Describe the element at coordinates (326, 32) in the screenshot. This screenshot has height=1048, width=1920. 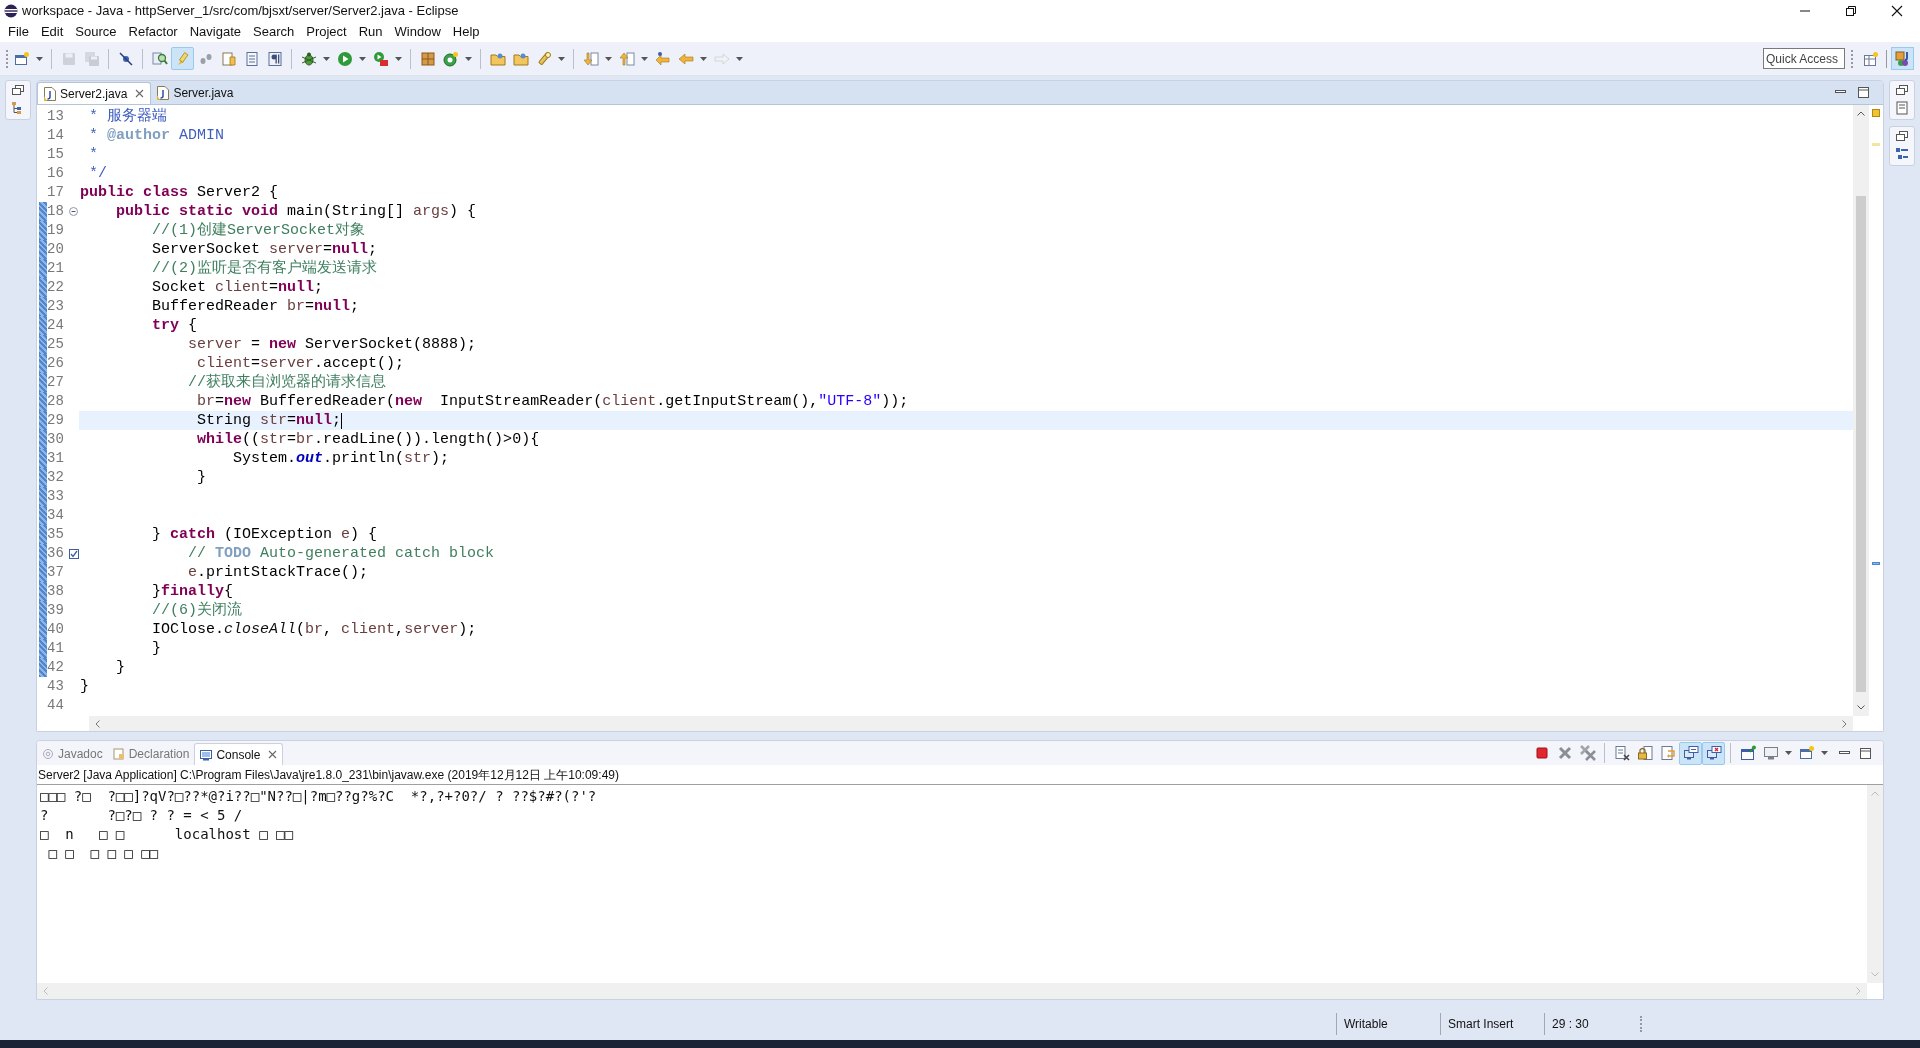
I see `menu-item: Project` at that location.